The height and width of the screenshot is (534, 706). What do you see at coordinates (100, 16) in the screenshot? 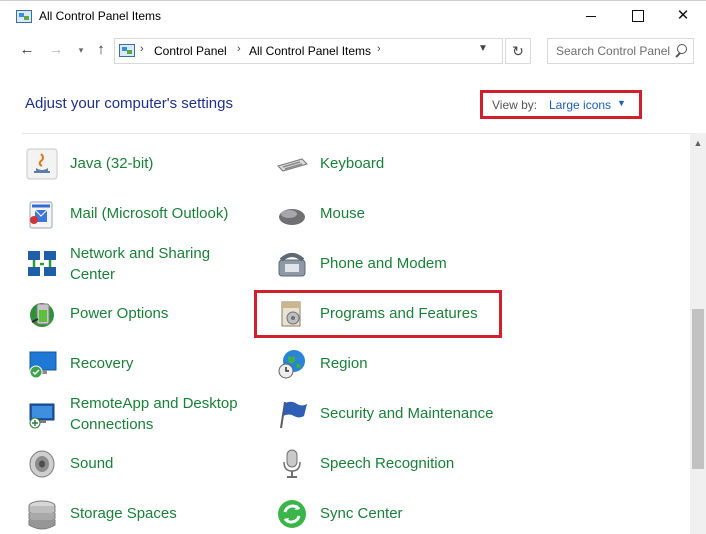
I see `window-title: All Control Panel Items` at bounding box center [100, 16].